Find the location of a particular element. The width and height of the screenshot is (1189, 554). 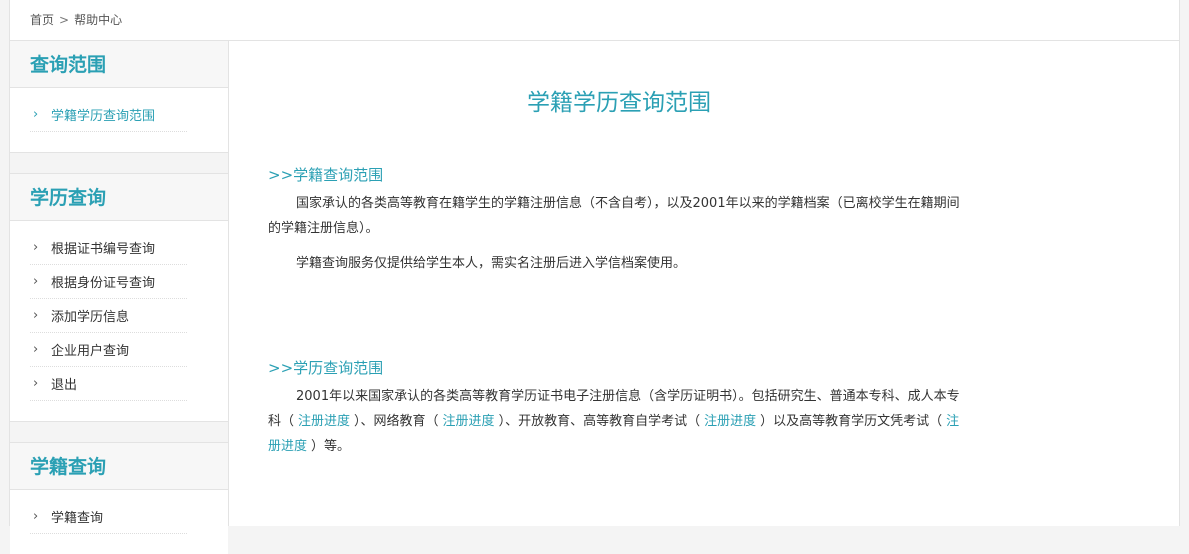

sidebar-item-enrollment-query: › 学籍查询 is located at coordinates (108, 517).